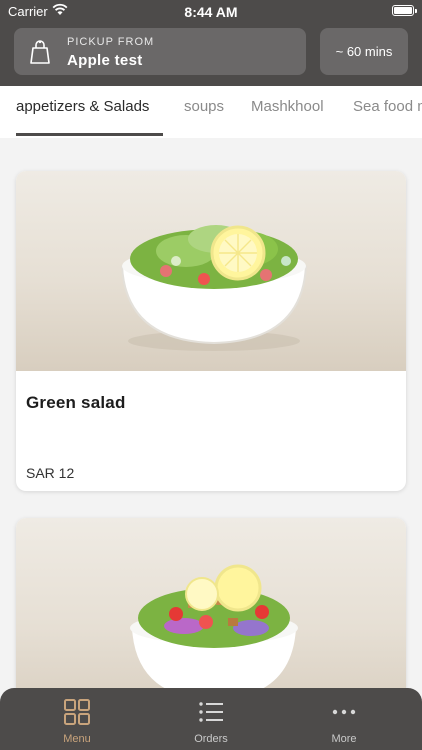 The width and height of the screenshot is (422, 750). What do you see at coordinates (50, 473) in the screenshot?
I see `menu-item-price: SAR 12` at bounding box center [50, 473].